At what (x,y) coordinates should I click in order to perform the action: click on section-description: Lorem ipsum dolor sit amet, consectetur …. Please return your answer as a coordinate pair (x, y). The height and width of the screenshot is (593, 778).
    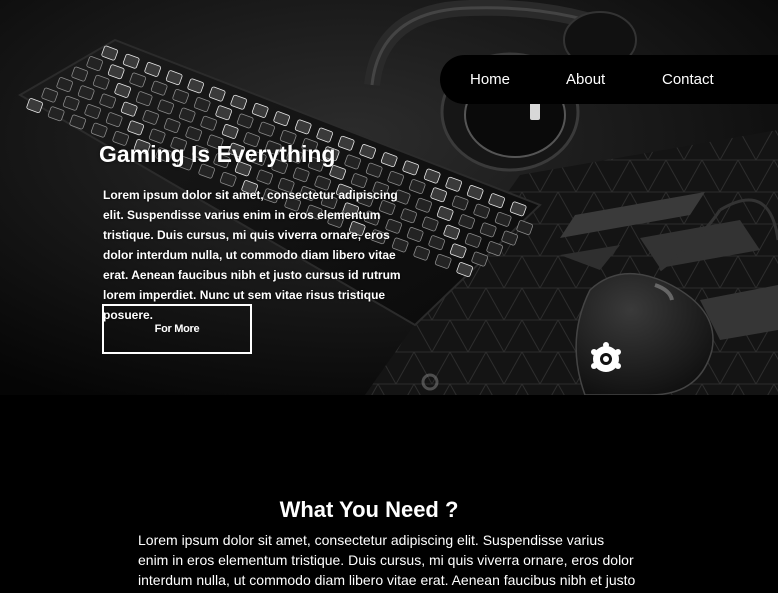
    Looking at the image, I should click on (387, 560).